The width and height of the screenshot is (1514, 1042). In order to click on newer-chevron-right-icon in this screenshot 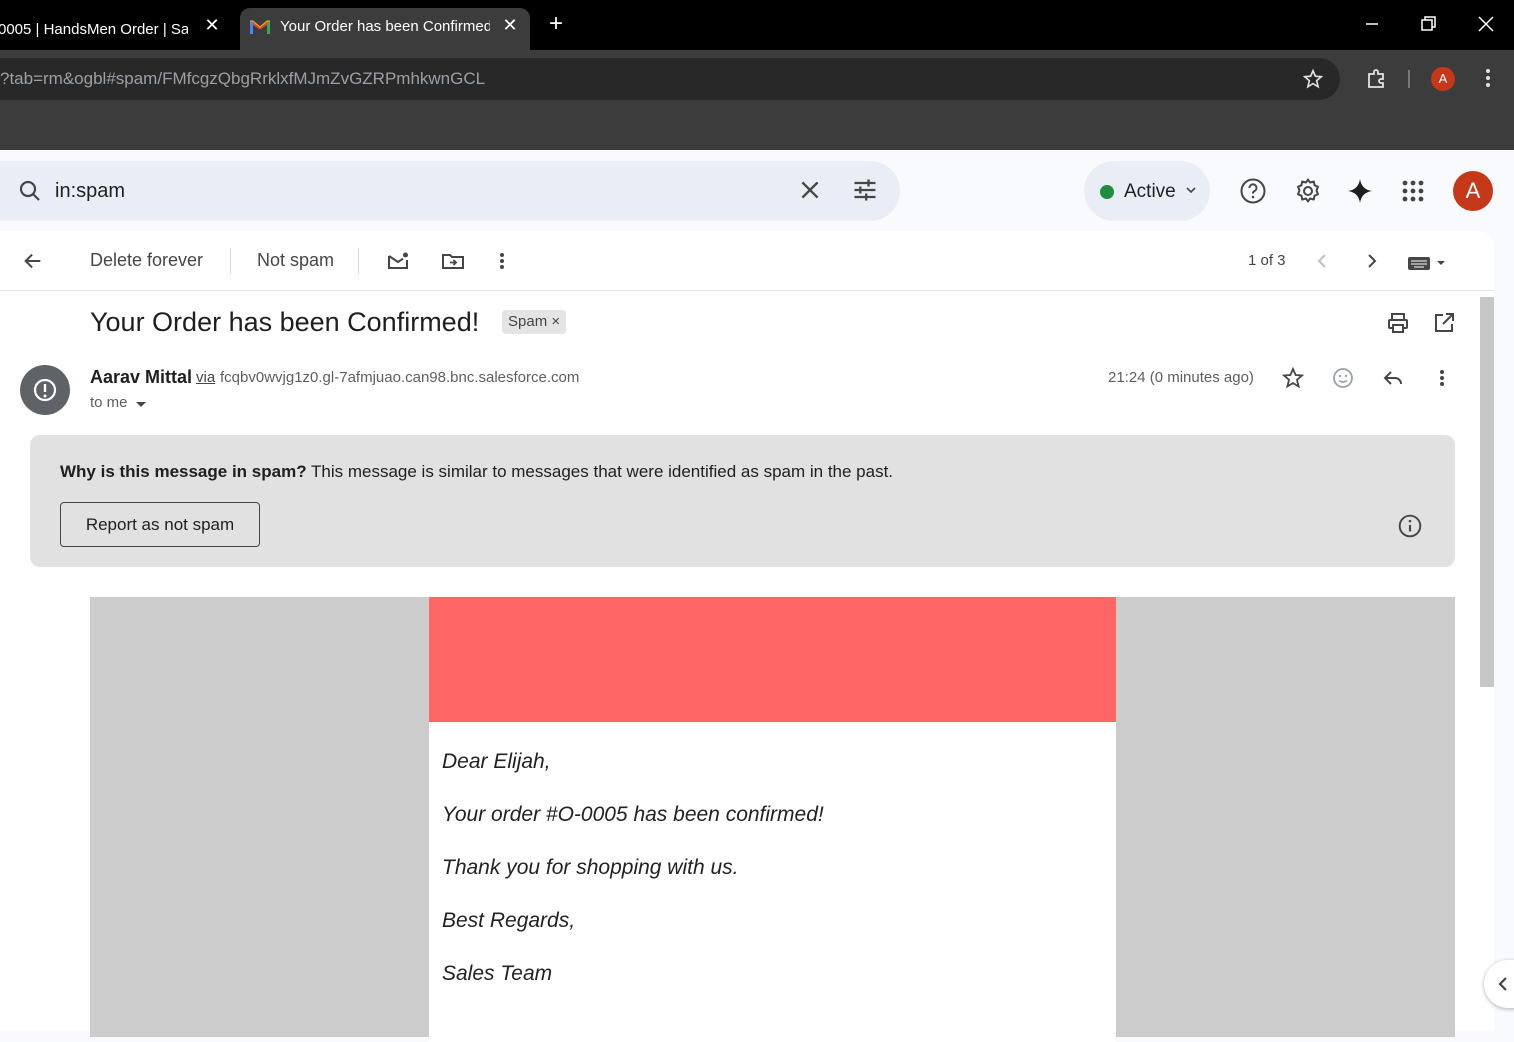, I will do `click(1372, 261)`.